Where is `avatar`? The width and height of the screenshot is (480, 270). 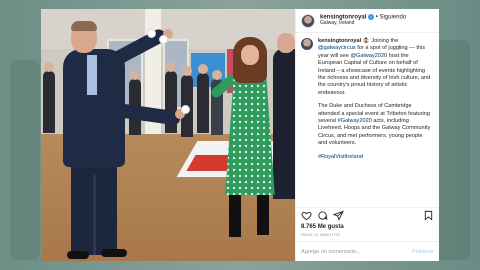 avatar is located at coordinates (308, 20).